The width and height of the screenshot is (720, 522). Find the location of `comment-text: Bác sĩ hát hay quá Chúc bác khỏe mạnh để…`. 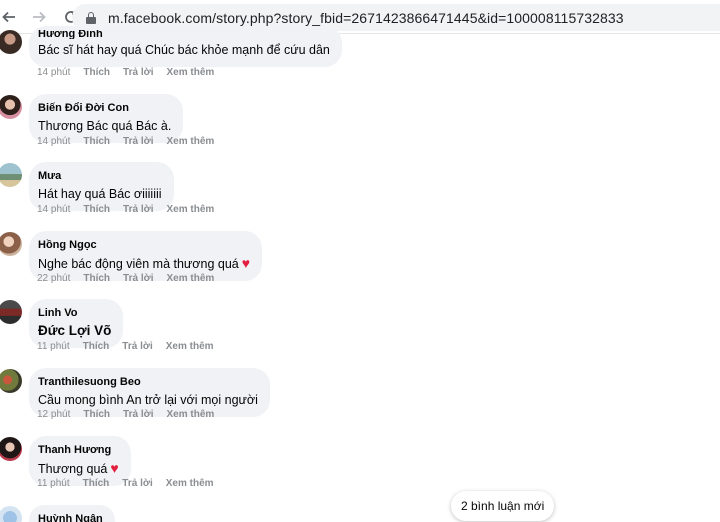

comment-text: Bác sĩ hát hay quá Chúc bác khỏe mạnh để… is located at coordinates (184, 50).